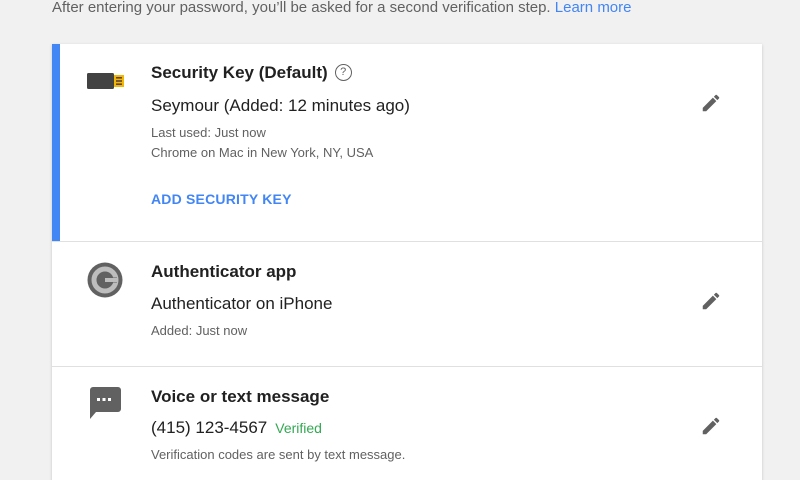 This screenshot has width=800, height=480. What do you see at coordinates (224, 271) in the screenshot?
I see `authenticator-title: Authenticator app` at bounding box center [224, 271].